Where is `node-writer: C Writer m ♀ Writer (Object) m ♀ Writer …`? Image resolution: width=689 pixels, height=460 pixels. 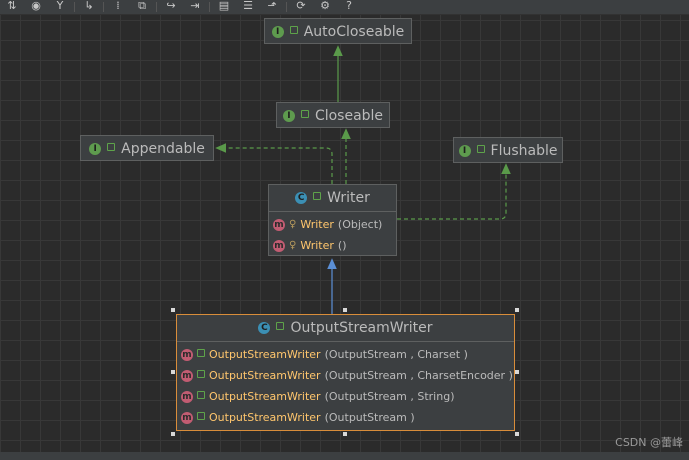 node-writer: C Writer m ♀ Writer (Object) m ♀ Writer … is located at coordinates (332, 220).